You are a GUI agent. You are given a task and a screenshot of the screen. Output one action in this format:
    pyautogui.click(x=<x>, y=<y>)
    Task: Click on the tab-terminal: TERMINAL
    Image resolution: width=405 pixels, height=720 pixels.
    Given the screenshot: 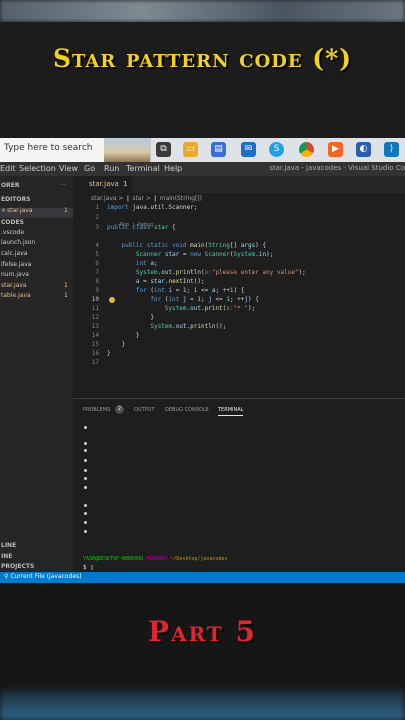 What is the action you would take?
    pyautogui.click(x=231, y=411)
    